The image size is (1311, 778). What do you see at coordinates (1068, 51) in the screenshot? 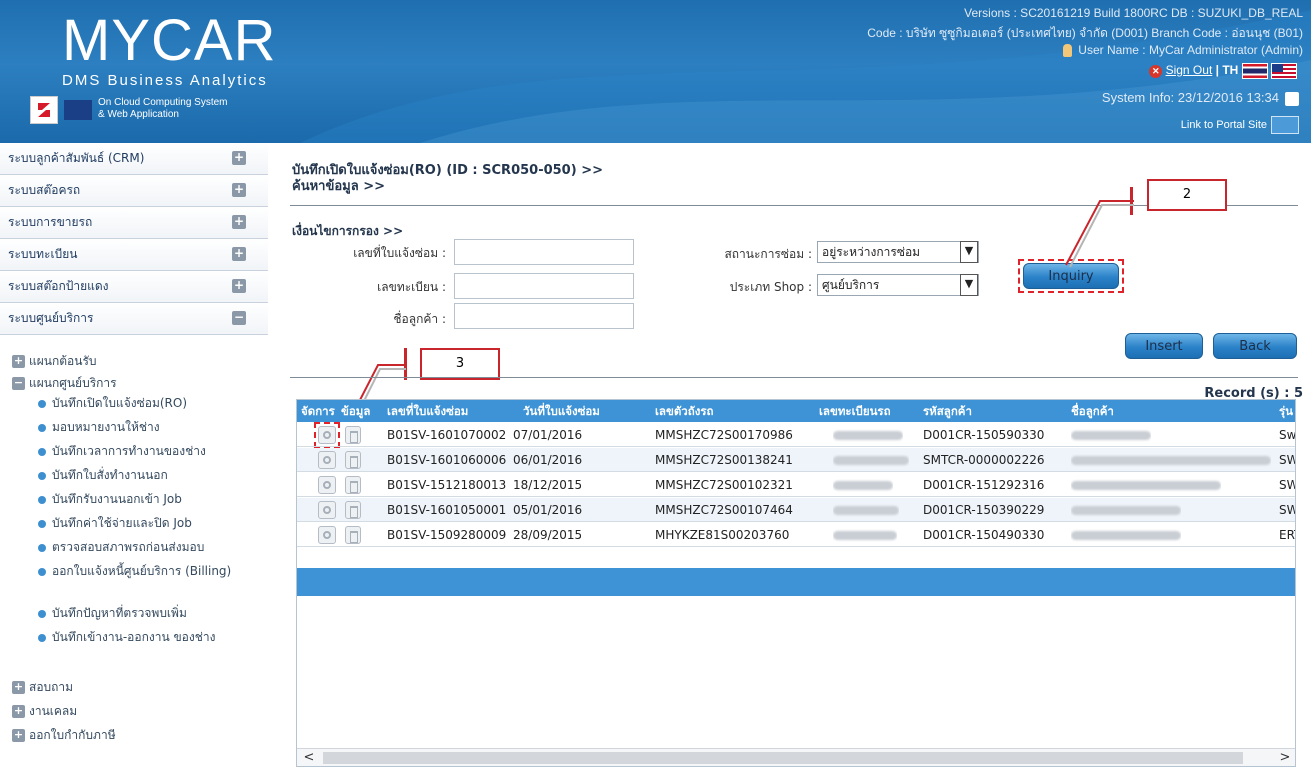
I see `user-icon` at bounding box center [1068, 51].